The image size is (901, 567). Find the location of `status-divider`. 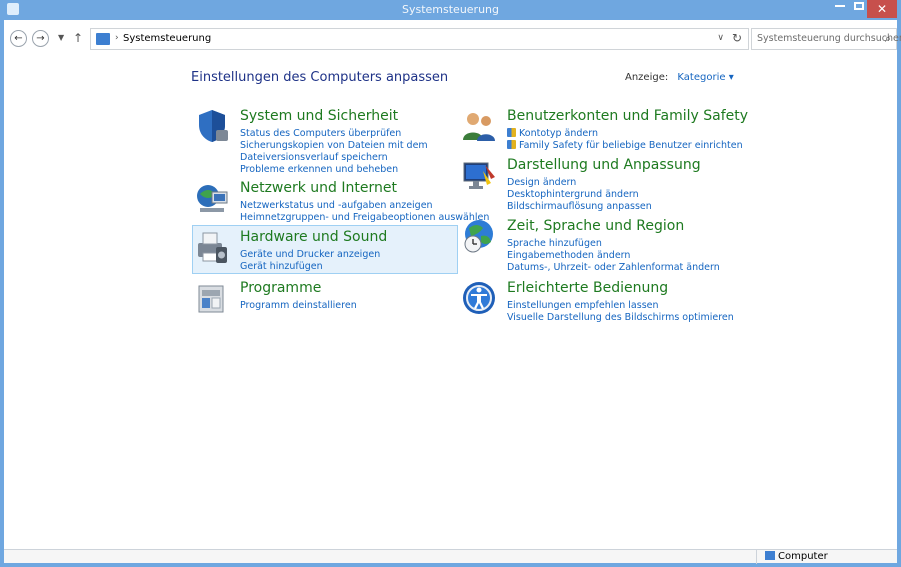

status-divider is located at coordinates (756, 557).